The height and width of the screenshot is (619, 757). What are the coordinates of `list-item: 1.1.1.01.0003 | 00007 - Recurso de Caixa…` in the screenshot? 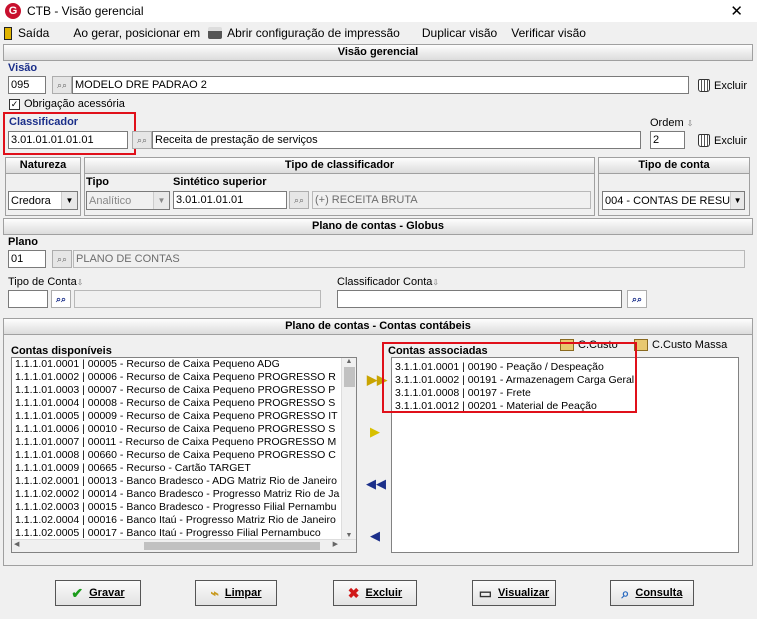 It's located at (177, 390).